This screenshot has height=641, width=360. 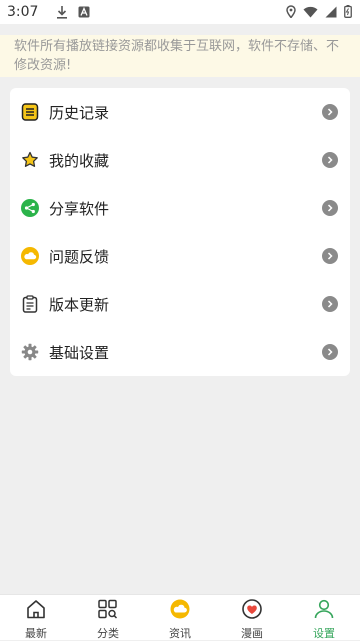 What do you see at coordinates (252, 611) in the screenshot?
I see `heart-icon` at bounding box center [252, 611].